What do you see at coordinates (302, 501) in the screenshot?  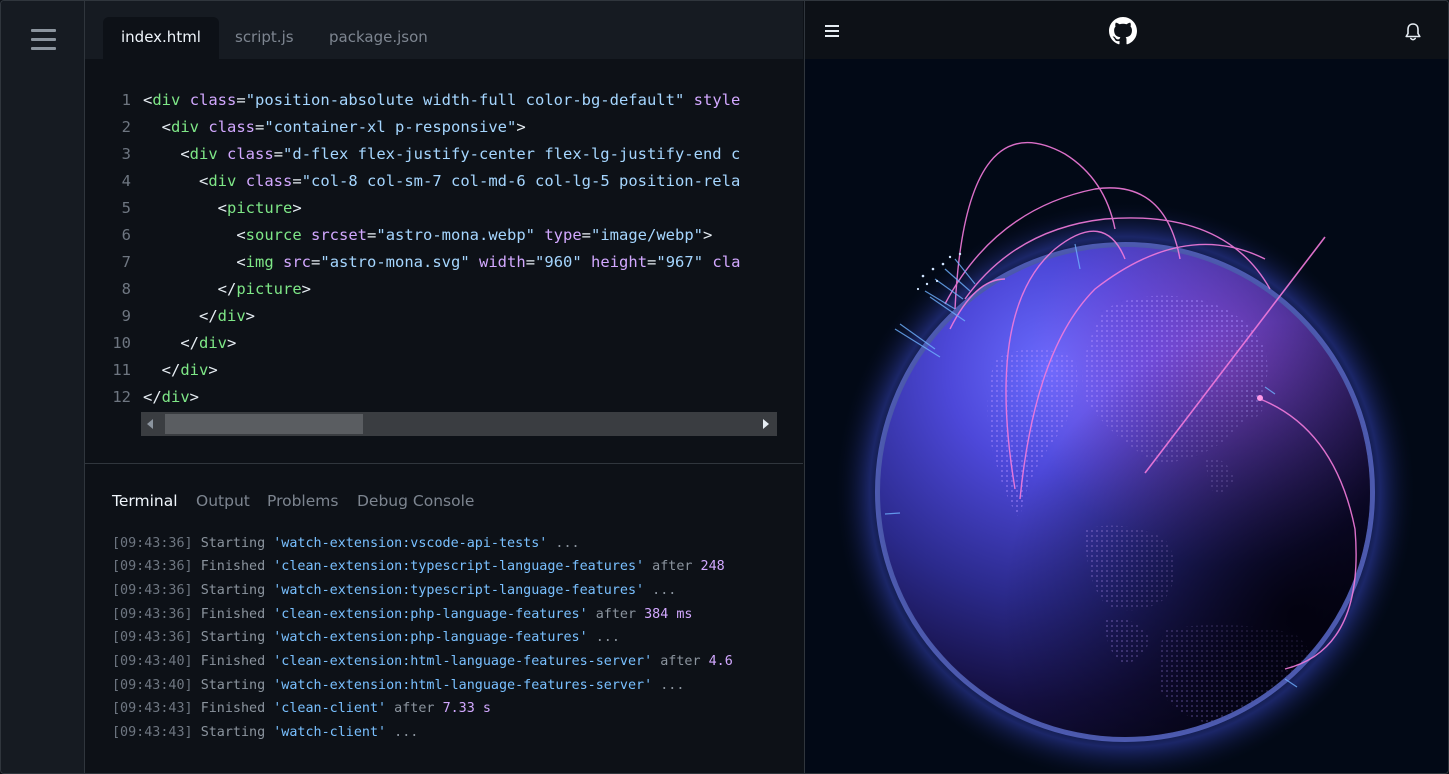 I see `tab-problems: Problems` at bounding box center [302, 501].